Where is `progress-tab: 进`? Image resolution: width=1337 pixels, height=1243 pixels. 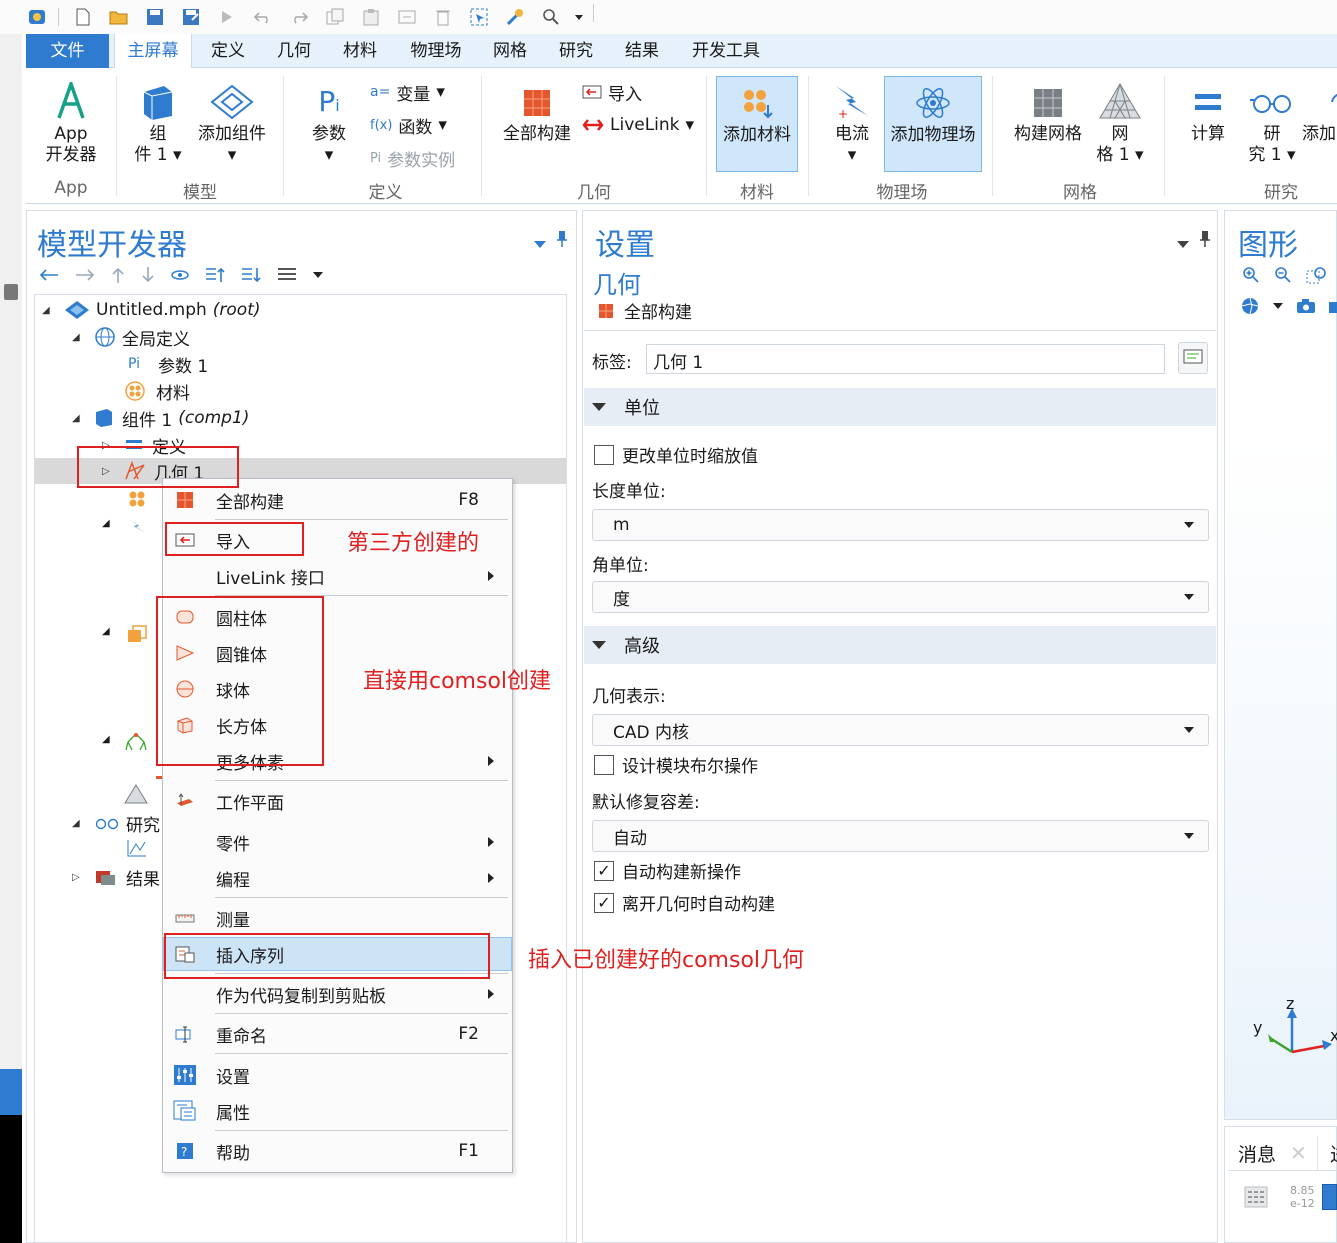
progress-tab: 进 is located at coordinates (1333, 1153).